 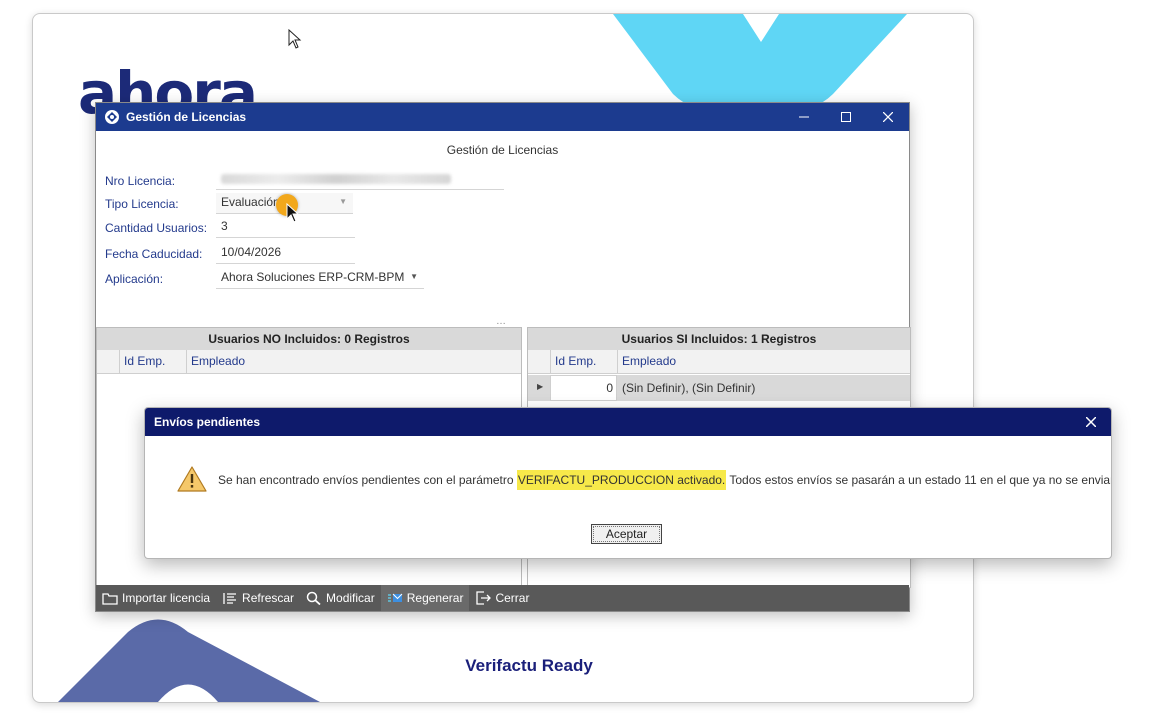 I want to click on aplicacion-value: Ahora Soluciones ERP-CRM-BPM, so click(x=313, y=277).